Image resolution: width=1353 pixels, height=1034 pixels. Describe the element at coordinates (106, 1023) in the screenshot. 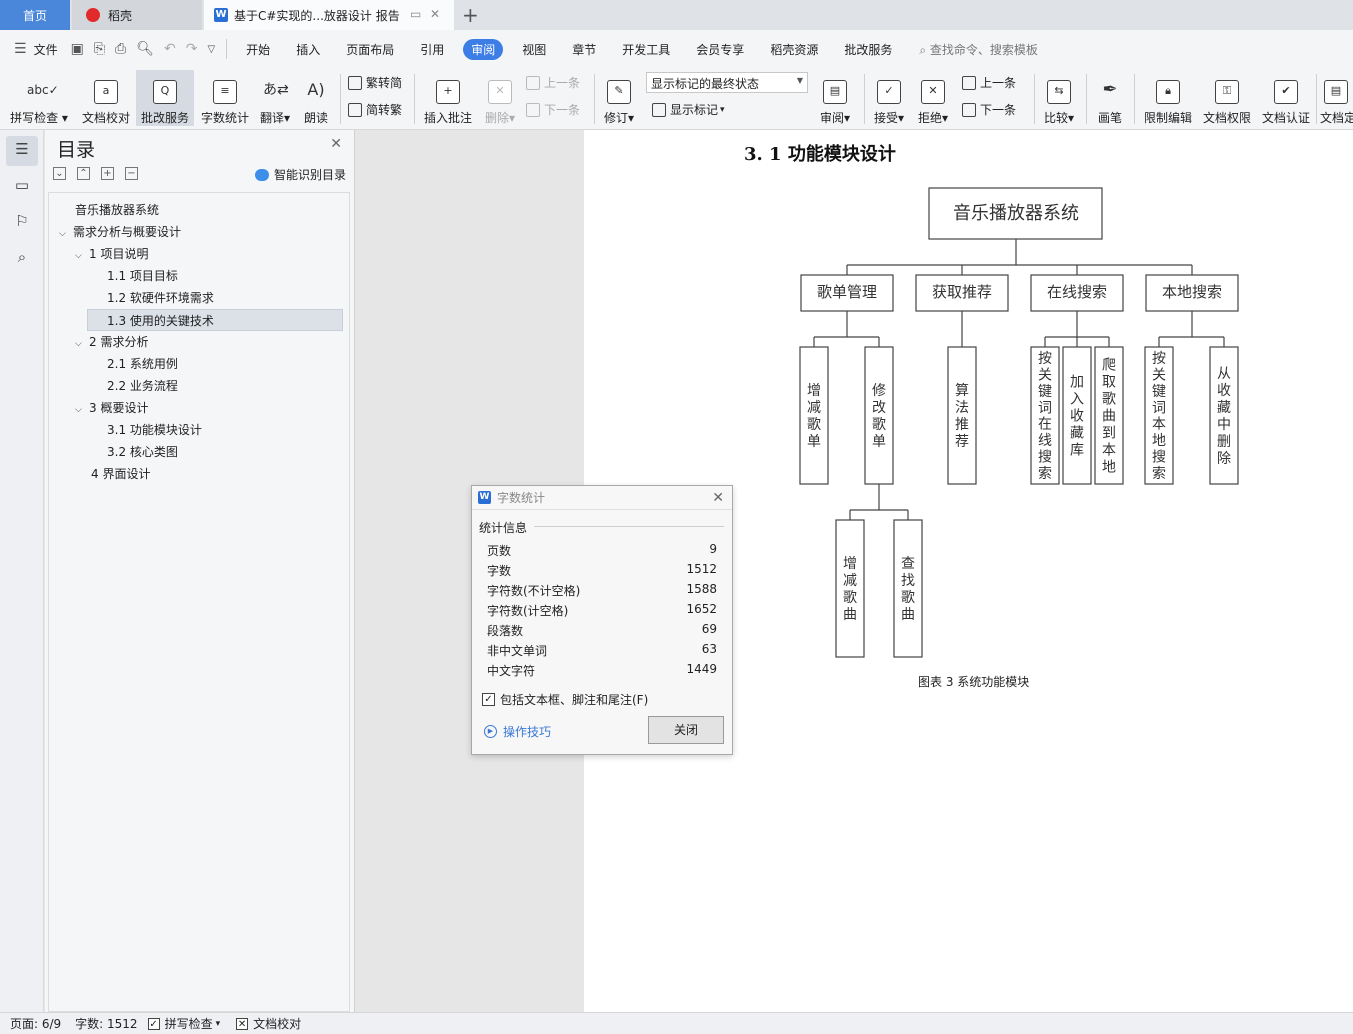

I see `word-count-indicator: 字数: 1512` at that location.